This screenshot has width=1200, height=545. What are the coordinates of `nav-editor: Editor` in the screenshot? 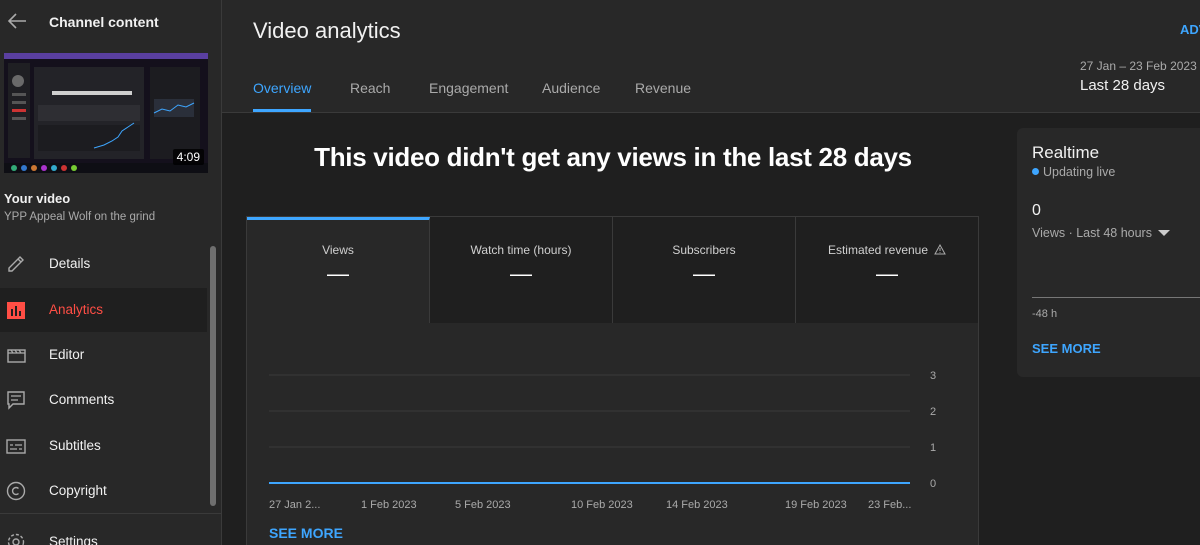 It's located at (103, 355).